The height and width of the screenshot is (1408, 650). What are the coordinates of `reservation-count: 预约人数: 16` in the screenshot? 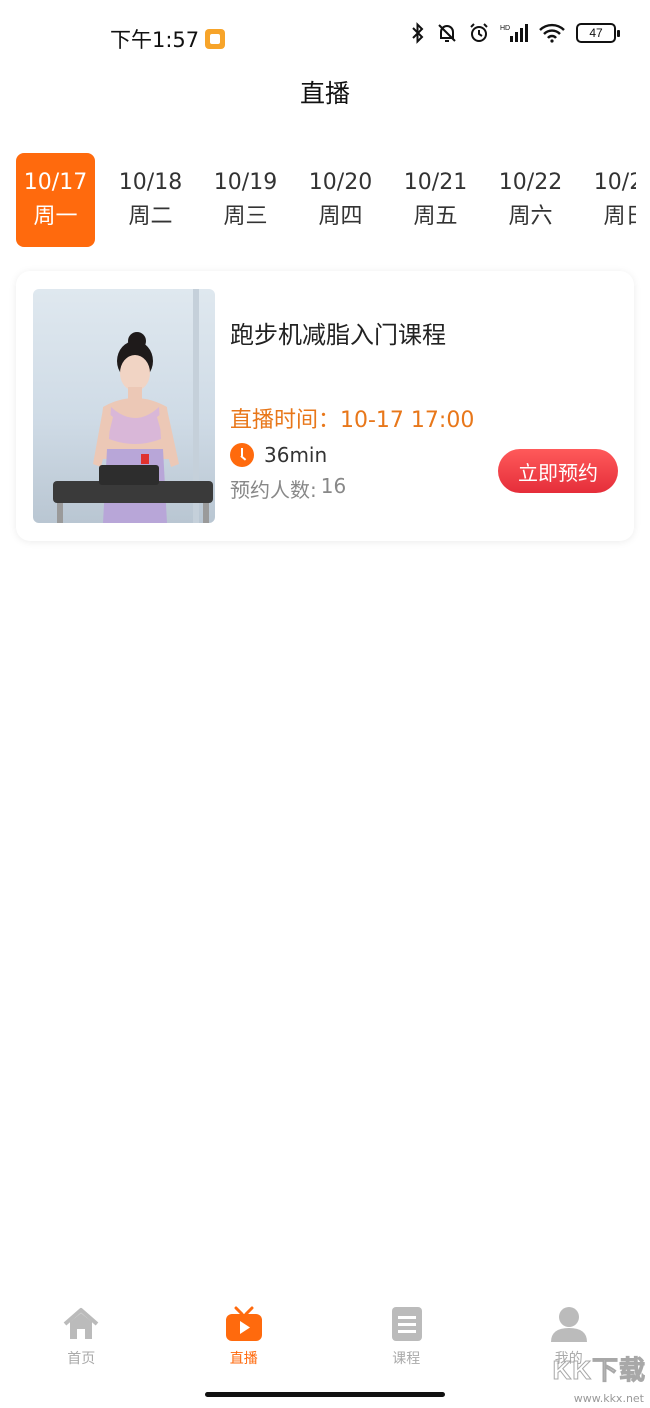 It's located at (288, 488).